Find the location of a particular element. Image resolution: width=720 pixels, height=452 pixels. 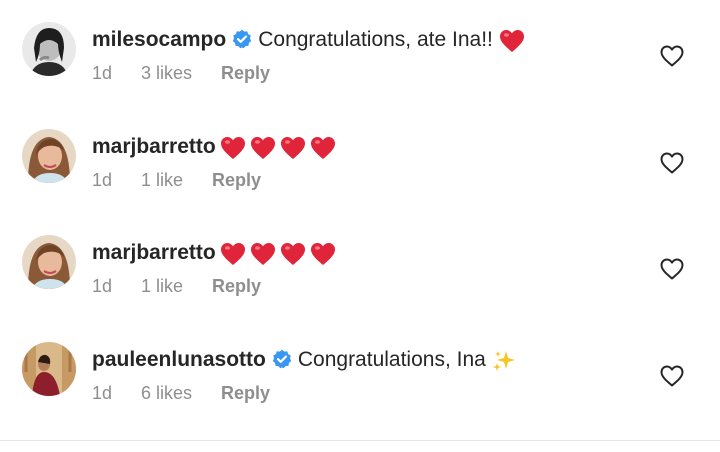

username: milesocampo is located at coordinates (159, 39).